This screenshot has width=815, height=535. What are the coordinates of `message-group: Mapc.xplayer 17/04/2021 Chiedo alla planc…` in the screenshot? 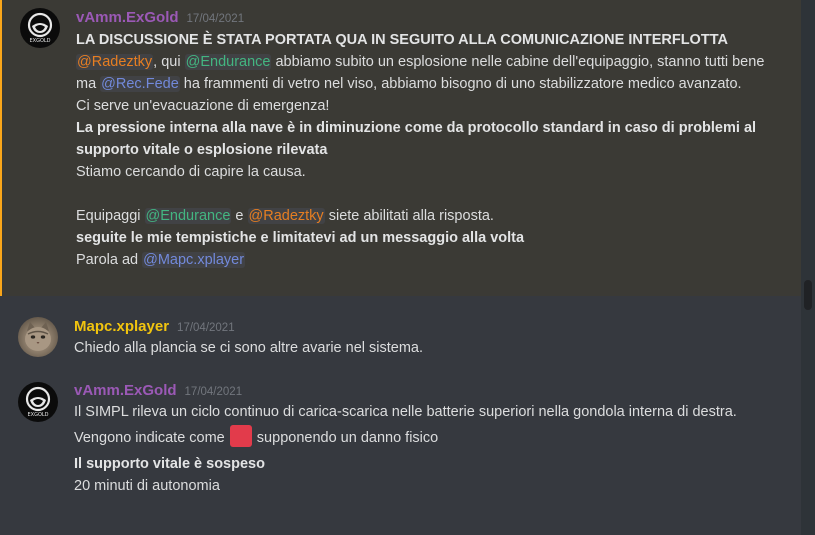 It's located at (400, 338).